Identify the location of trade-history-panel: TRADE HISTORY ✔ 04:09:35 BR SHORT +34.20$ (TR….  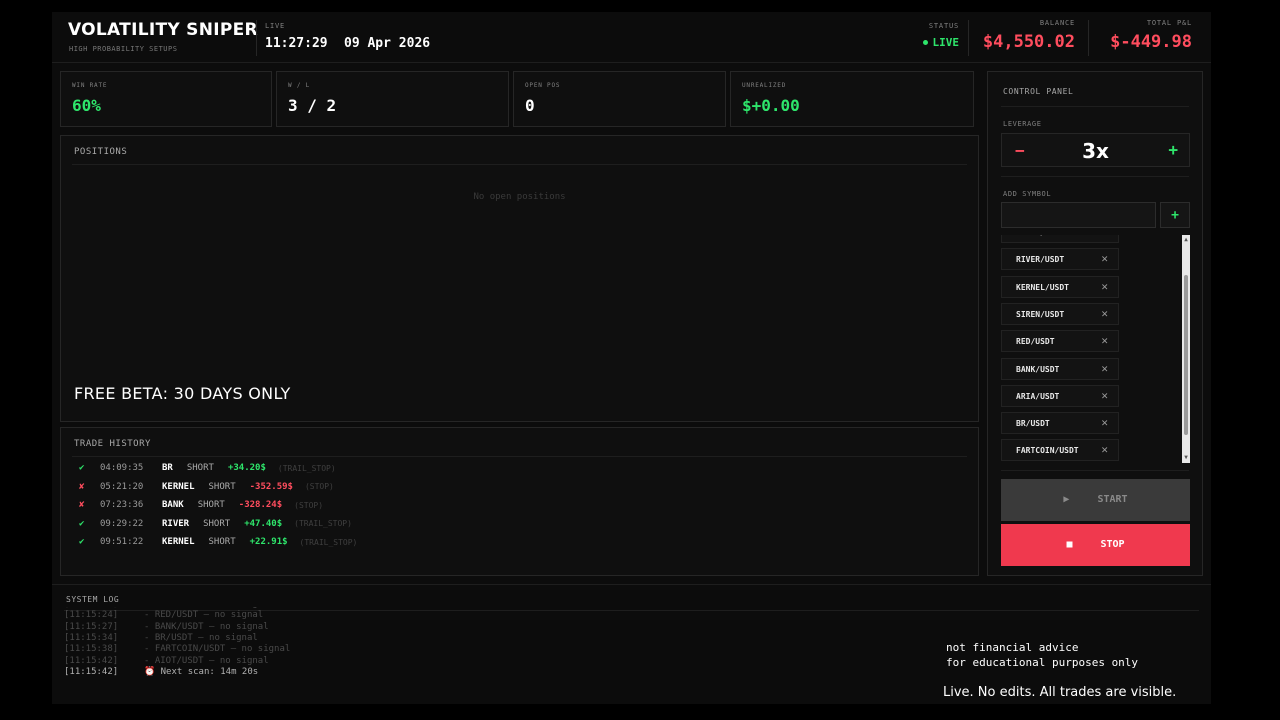
(519, 501).